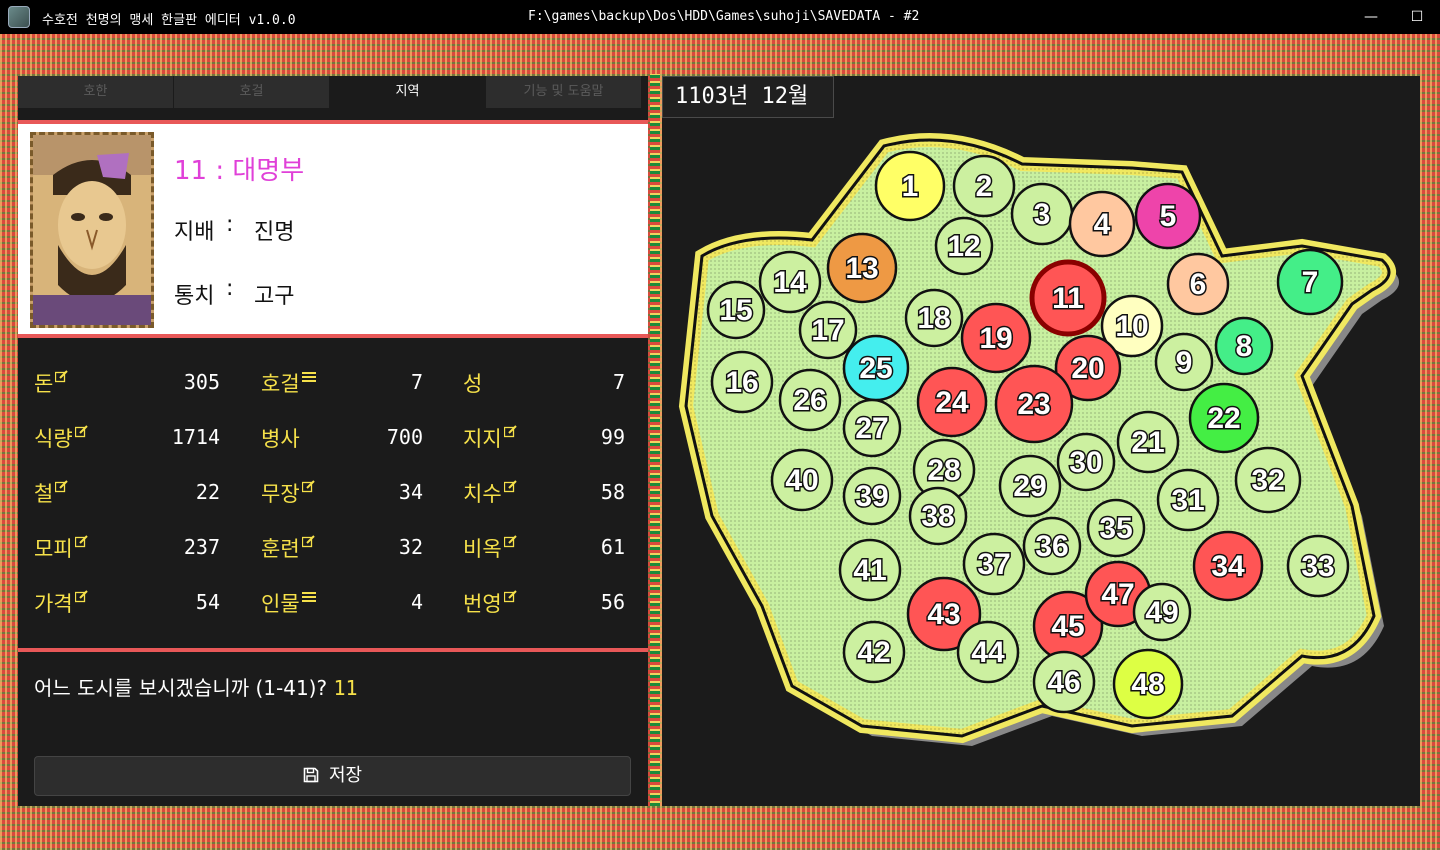 The image size is (1440, 850). Describe the element at coordinates (943, 614) in the screenshot. I see `region-label-43: 43` at that location.